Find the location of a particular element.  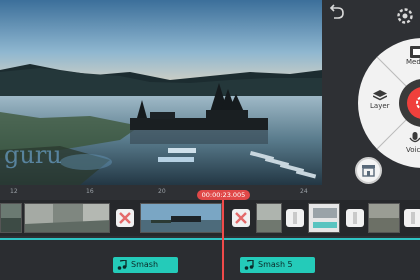

wheel-item-voice: Voice is located at coordinates (413, 143).